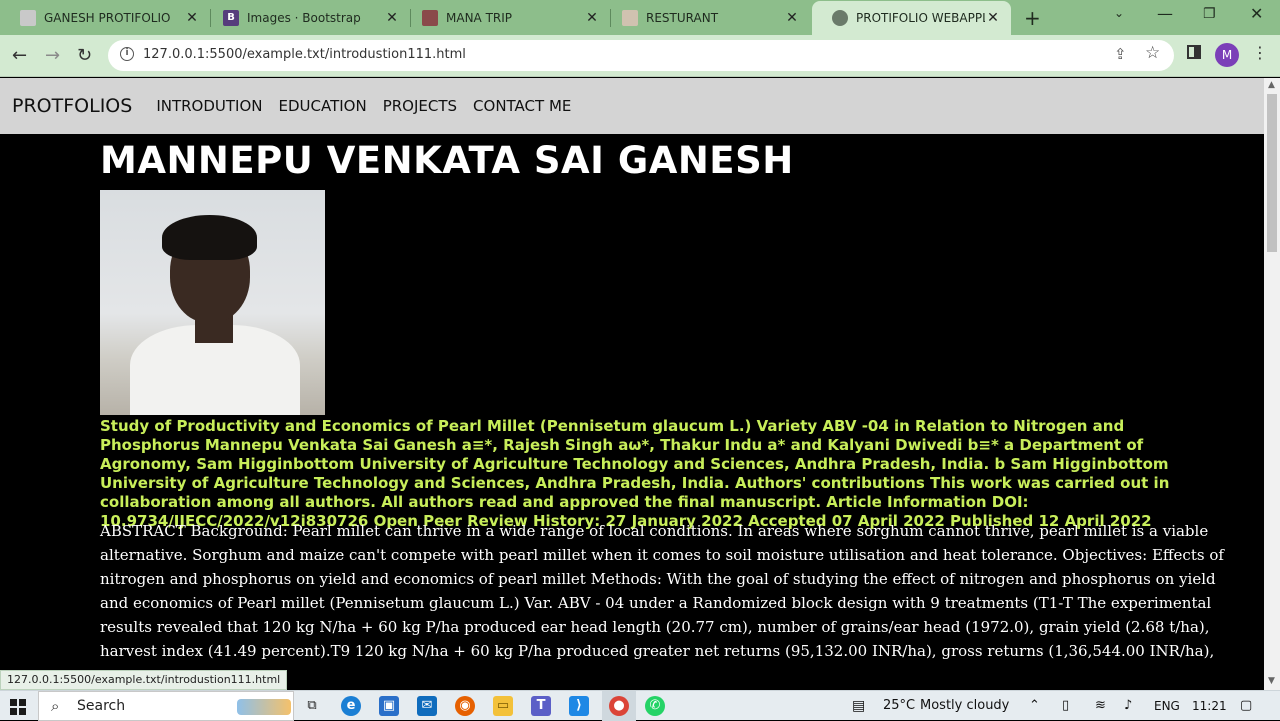  Describe the element at coordinates (1227, 55) in the screenshot. I see `profile-avatar: M` at that location.